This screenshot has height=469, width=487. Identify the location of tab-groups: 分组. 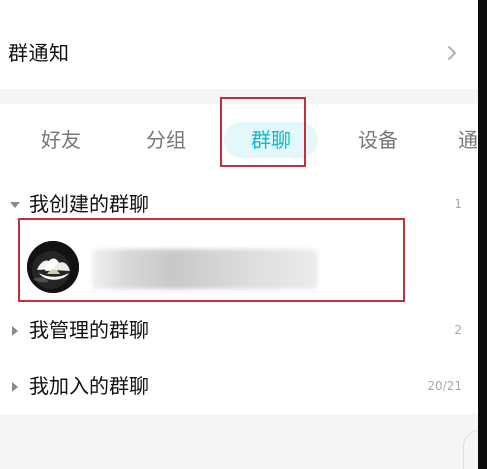
(166, 140).